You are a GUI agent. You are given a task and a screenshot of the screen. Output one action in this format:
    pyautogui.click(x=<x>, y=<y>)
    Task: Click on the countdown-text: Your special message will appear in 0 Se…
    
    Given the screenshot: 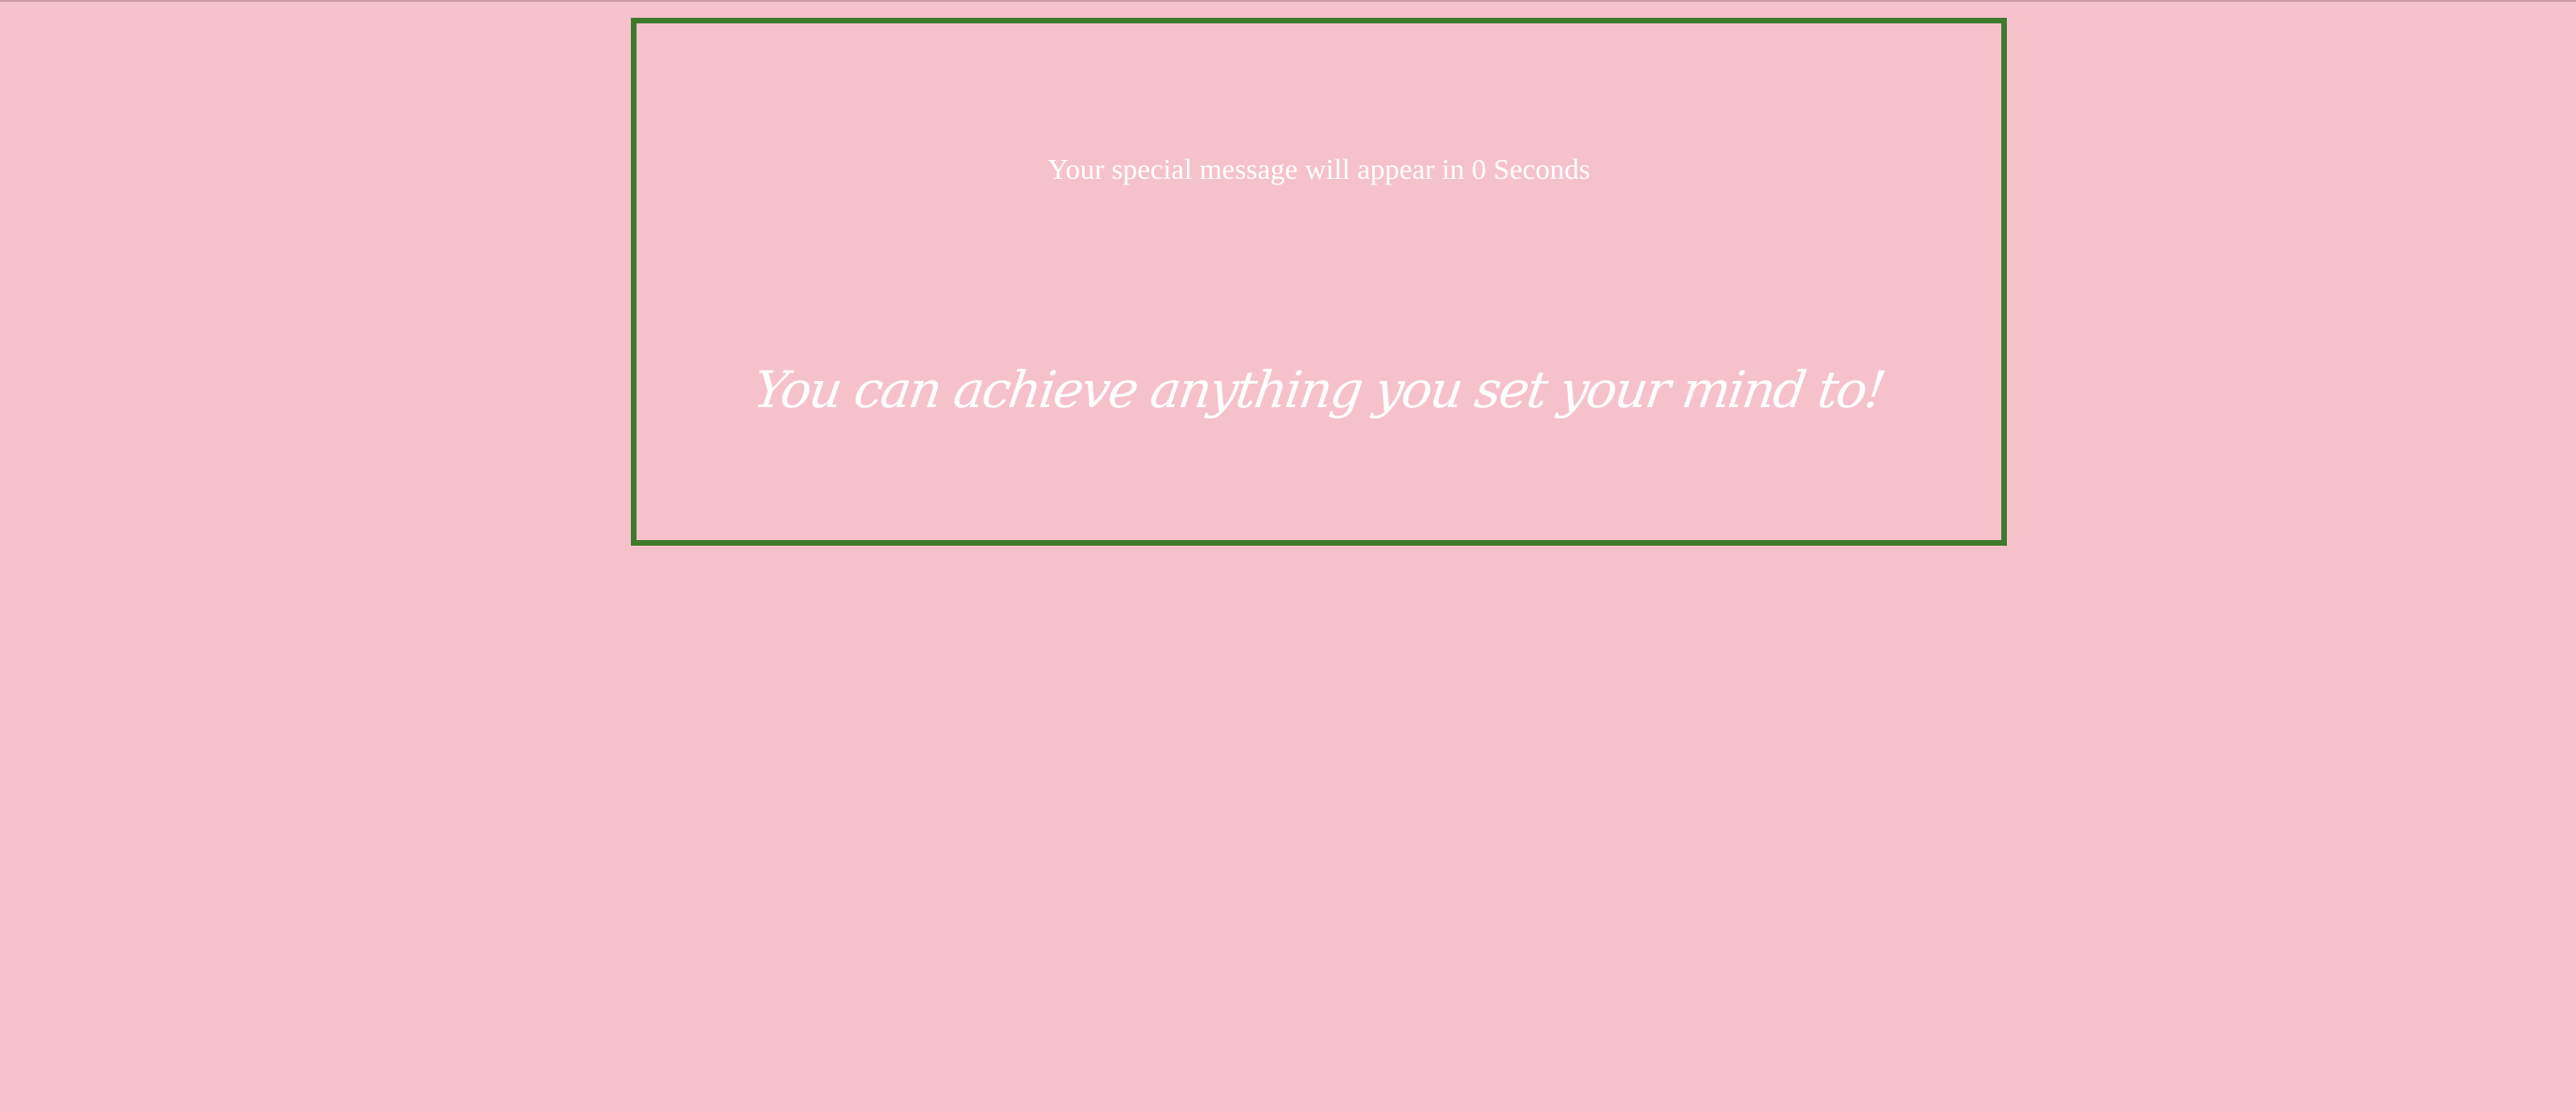 What is the action you would take?
    pyautogui.click(x=1318, y=169)
    